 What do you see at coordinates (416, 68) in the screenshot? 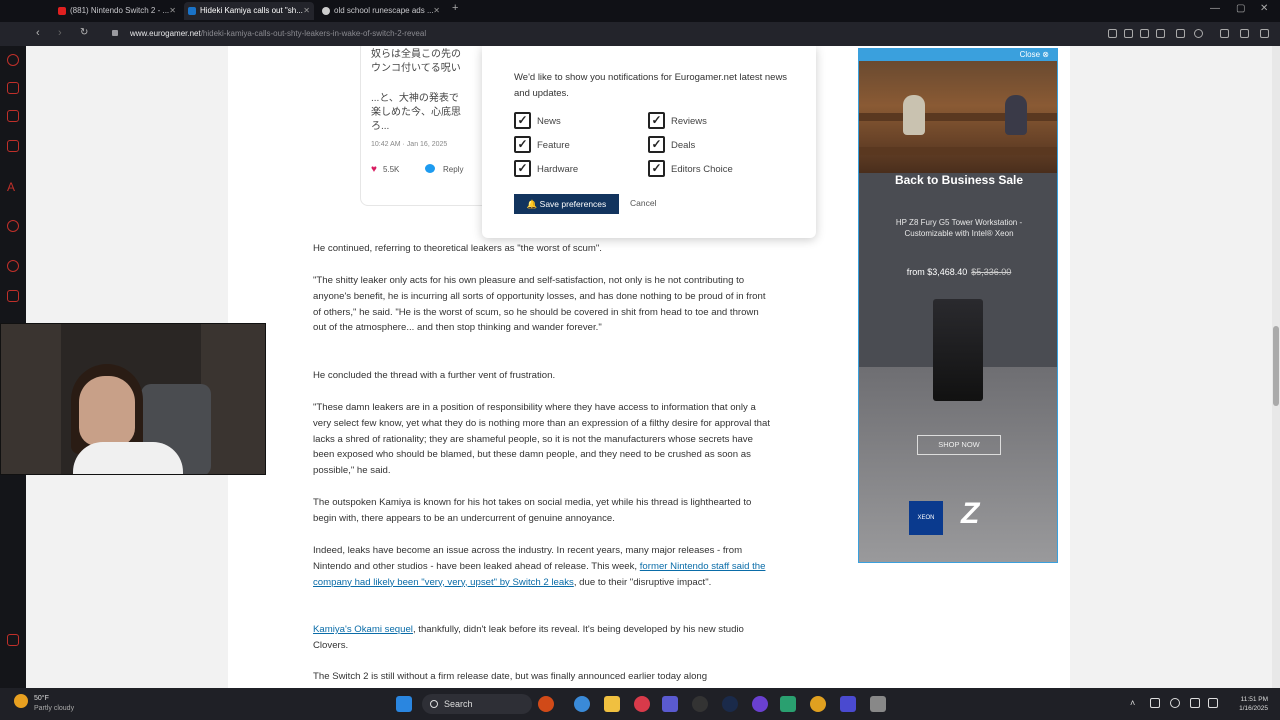
I see `tweet-text: ウンコ付いてる呪い` at bounding box center [416, 68].